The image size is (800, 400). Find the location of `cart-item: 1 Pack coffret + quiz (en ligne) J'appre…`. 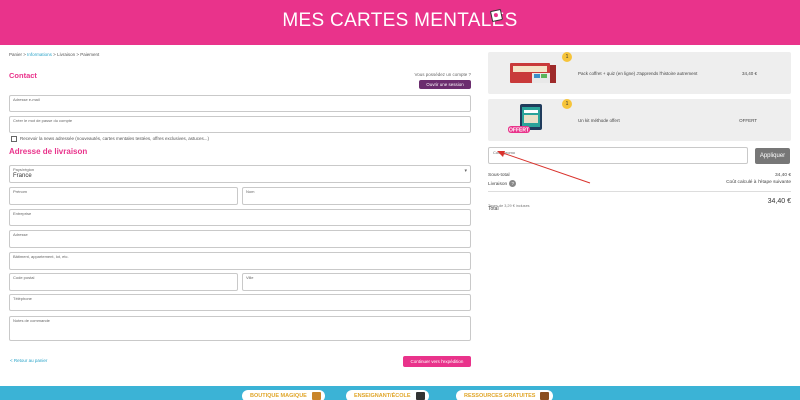

cart-item: 1 Pack coffret + quiz (en ligne) J'appre… is located at coordinates (639, 73).